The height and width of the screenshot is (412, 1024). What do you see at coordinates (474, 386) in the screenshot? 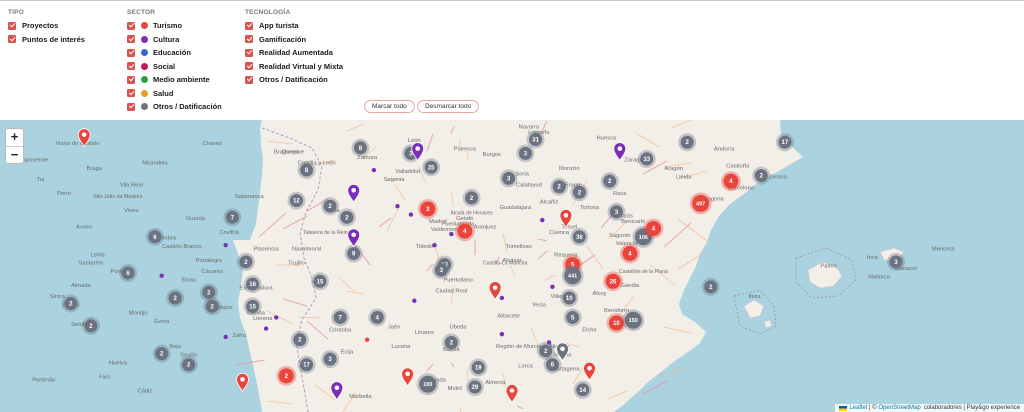
I see `marker-cluster: 29` at bounding box center [474, 386].